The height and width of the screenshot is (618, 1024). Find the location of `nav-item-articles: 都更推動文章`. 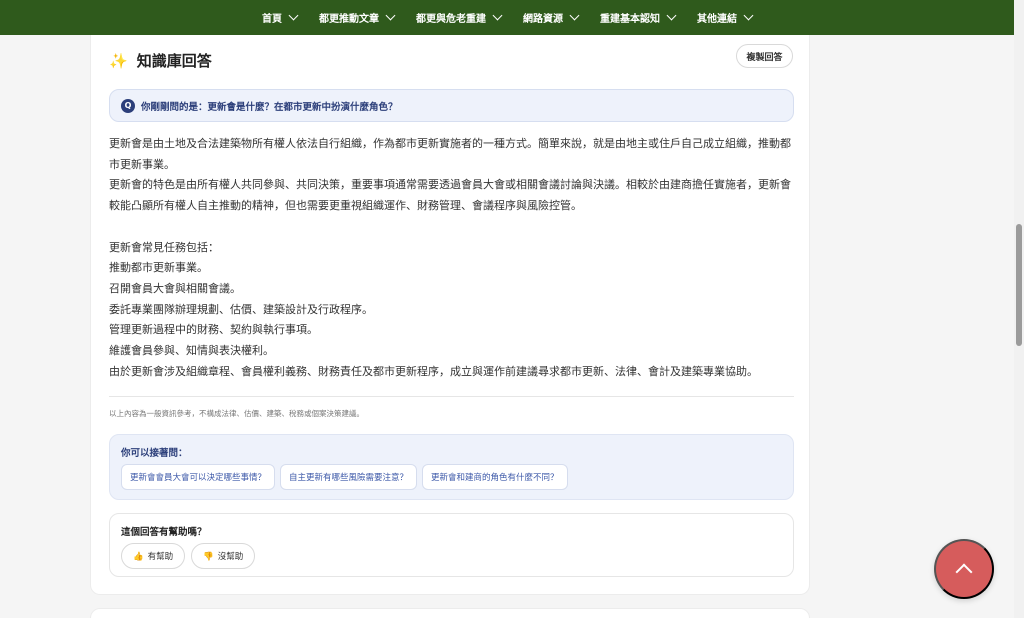

nav-item-articles: 都更推動文章 is located at coordinates (356, 17).